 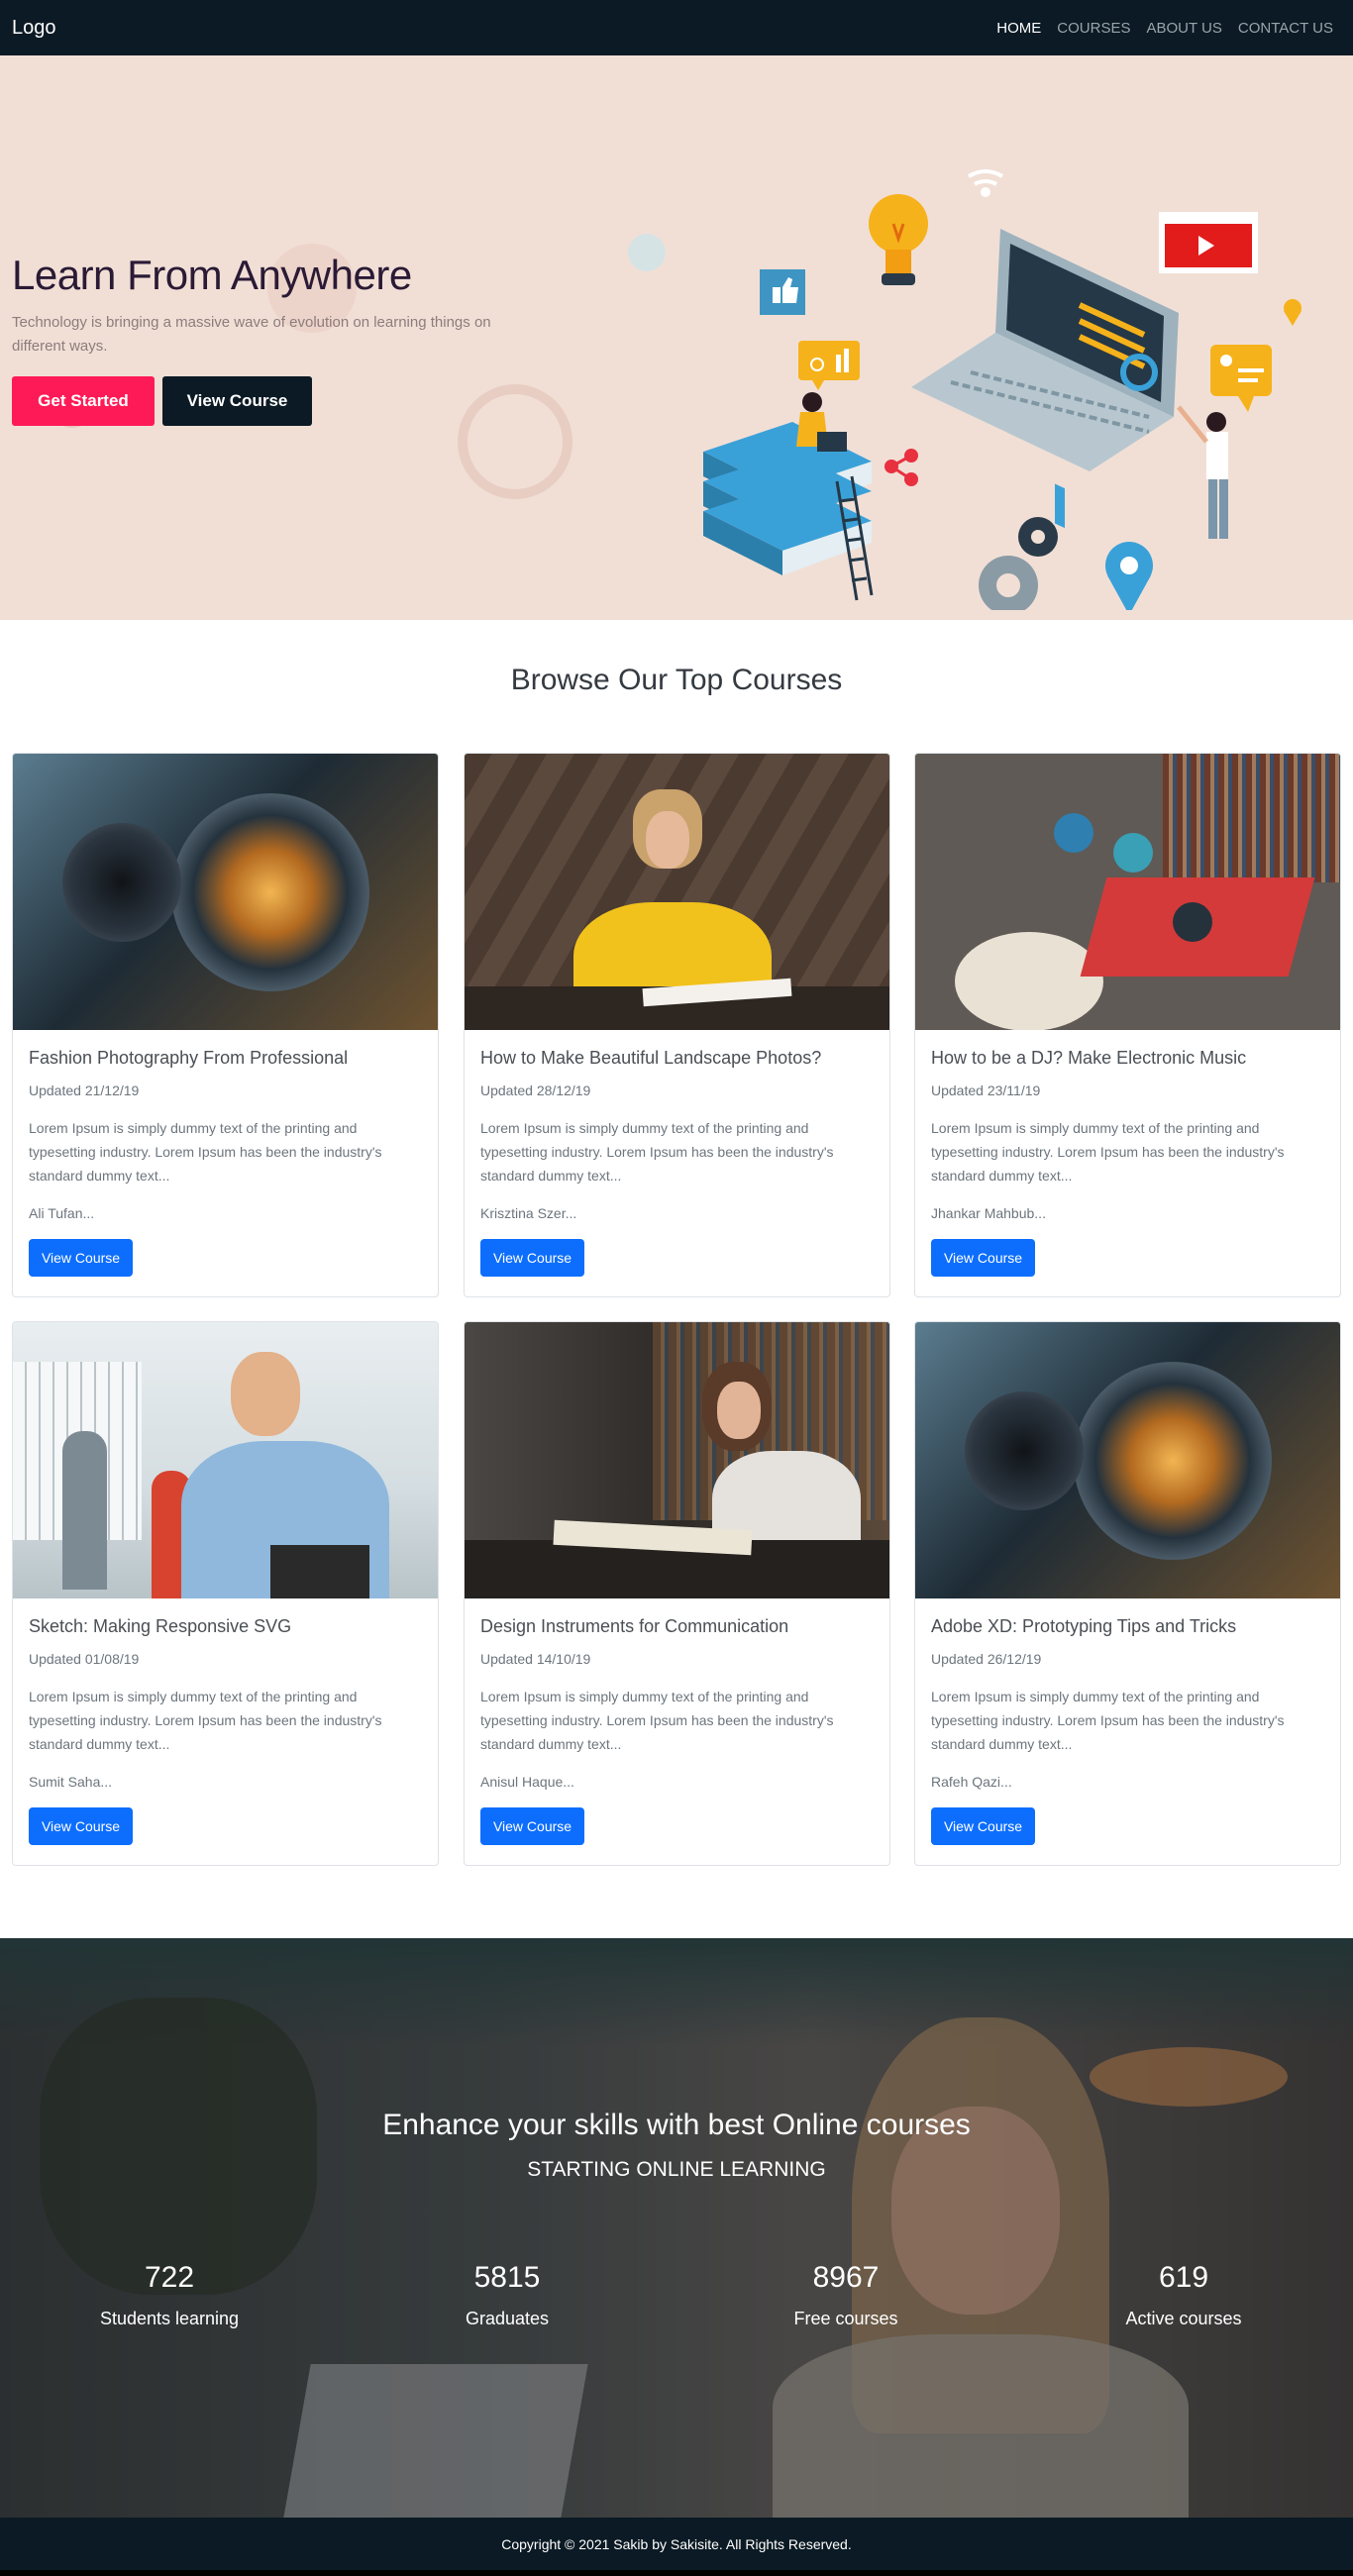 I want to click on get-started-button: Get Started, so click(x=83, y=401).